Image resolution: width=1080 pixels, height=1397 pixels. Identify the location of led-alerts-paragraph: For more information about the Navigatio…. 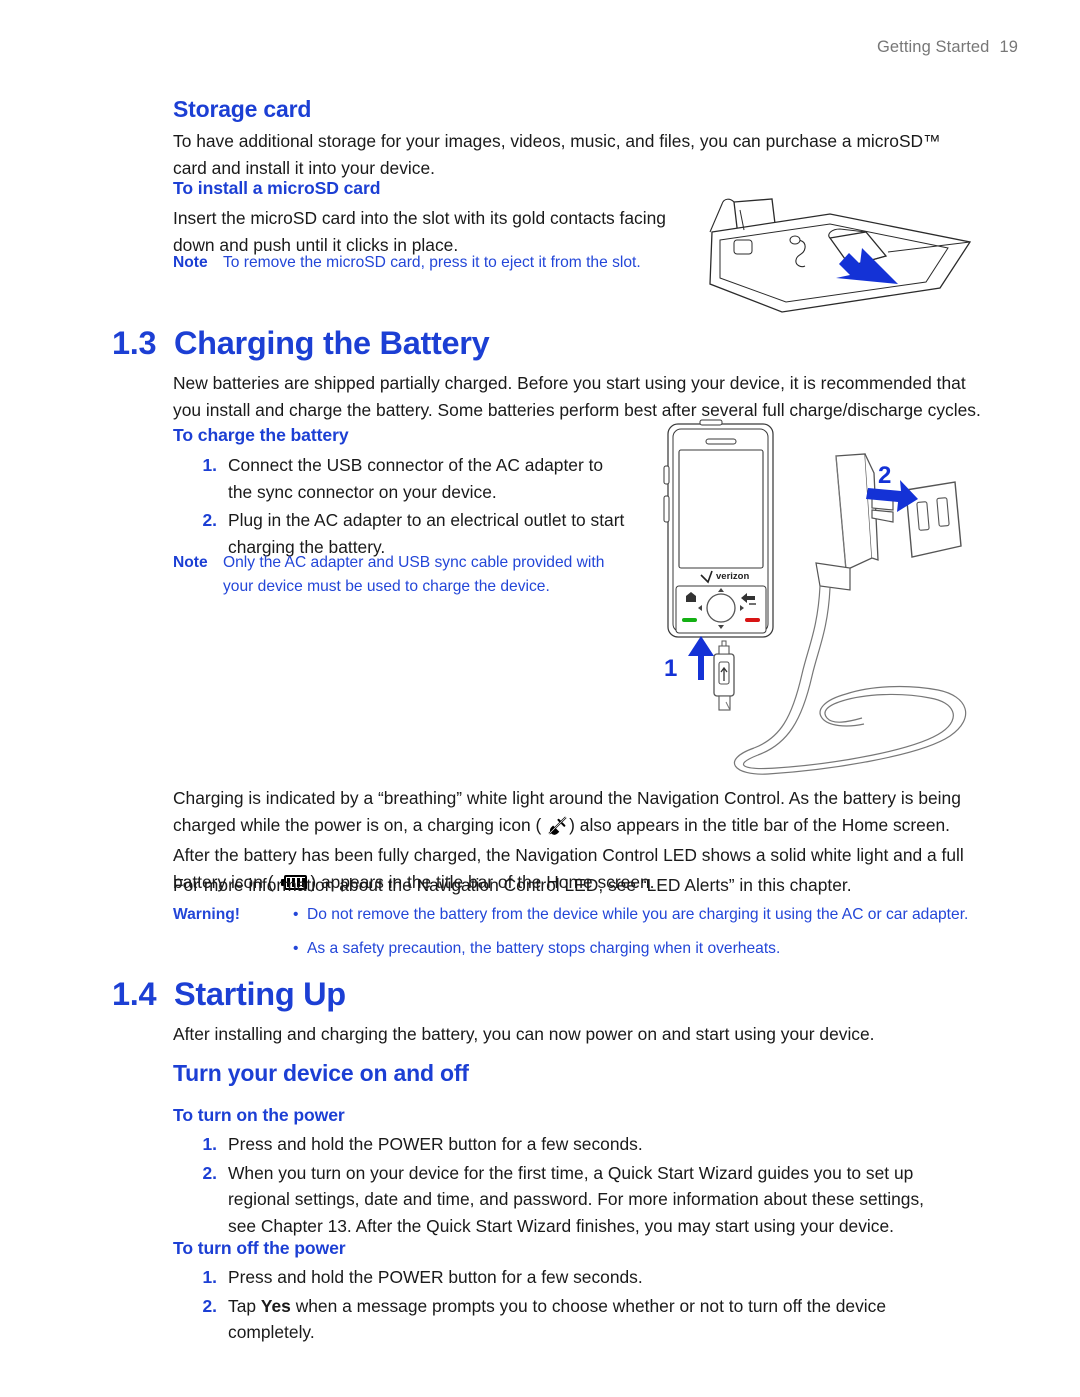
(512, 885).